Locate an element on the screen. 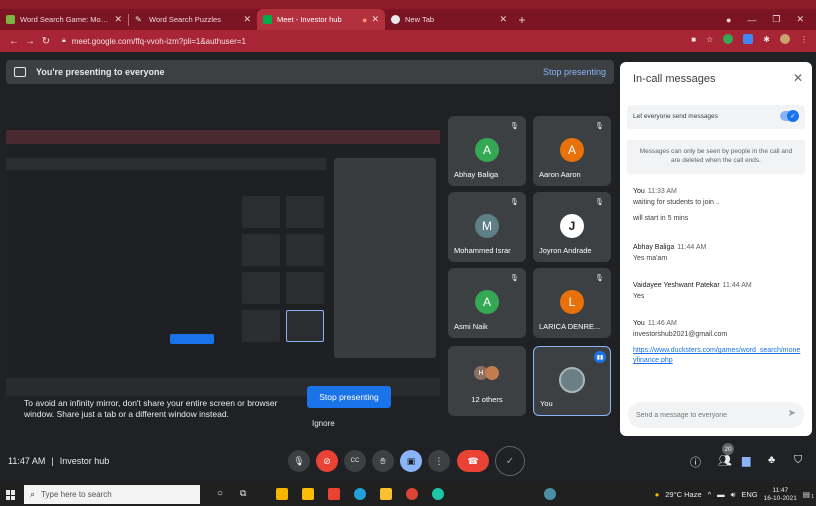 This screenshot has width=816, height=506. message-input is located at coordinates (706, 415).